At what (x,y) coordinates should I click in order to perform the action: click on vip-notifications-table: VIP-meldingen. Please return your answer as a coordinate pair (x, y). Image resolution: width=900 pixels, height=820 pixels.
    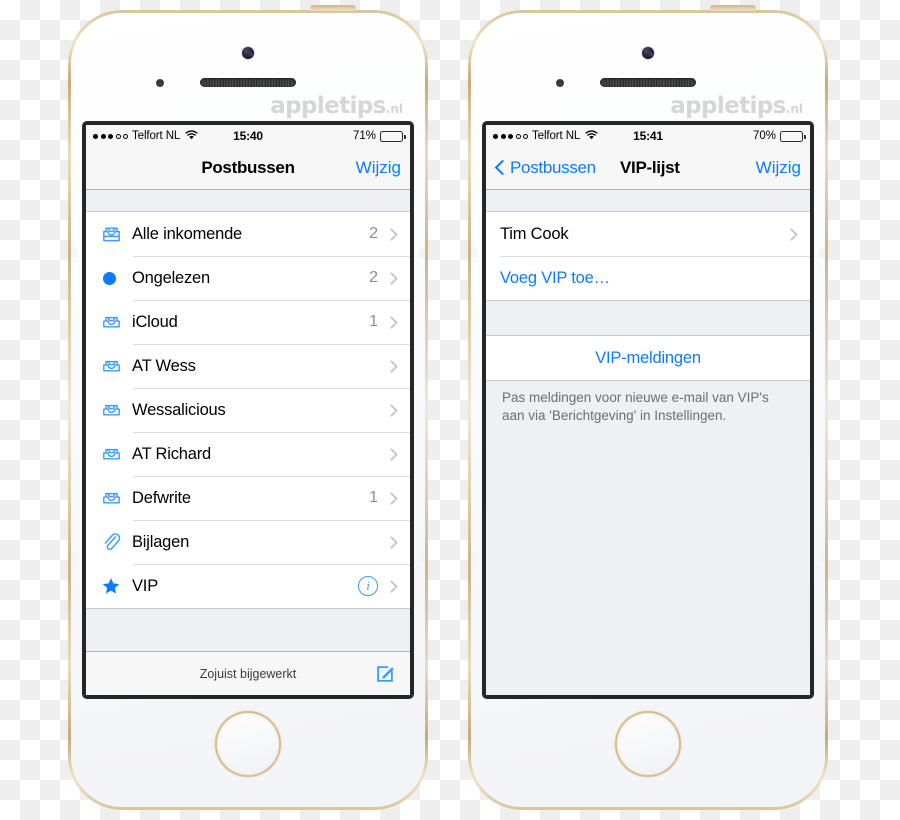
    Looking at the image, I should click on (648, 358).